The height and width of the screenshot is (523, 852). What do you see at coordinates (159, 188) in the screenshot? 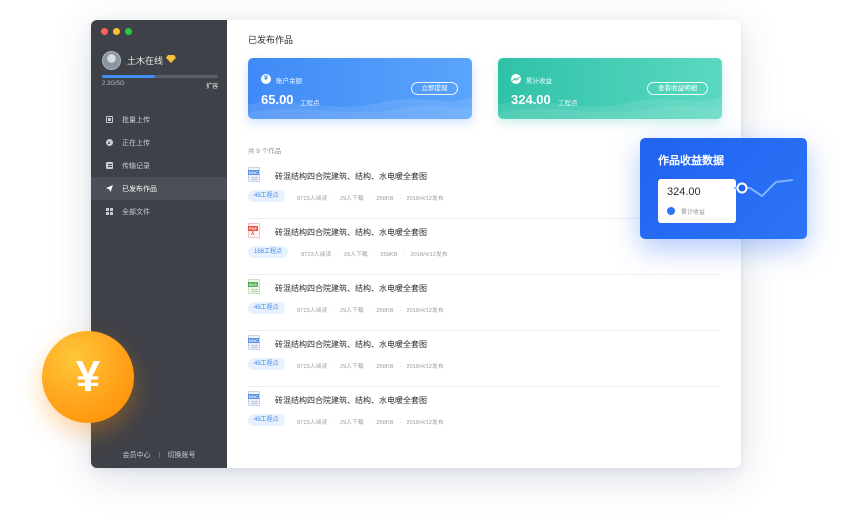
I see `sidebar-item-published-works: 已发布作品` at bounding box center [159, 188].